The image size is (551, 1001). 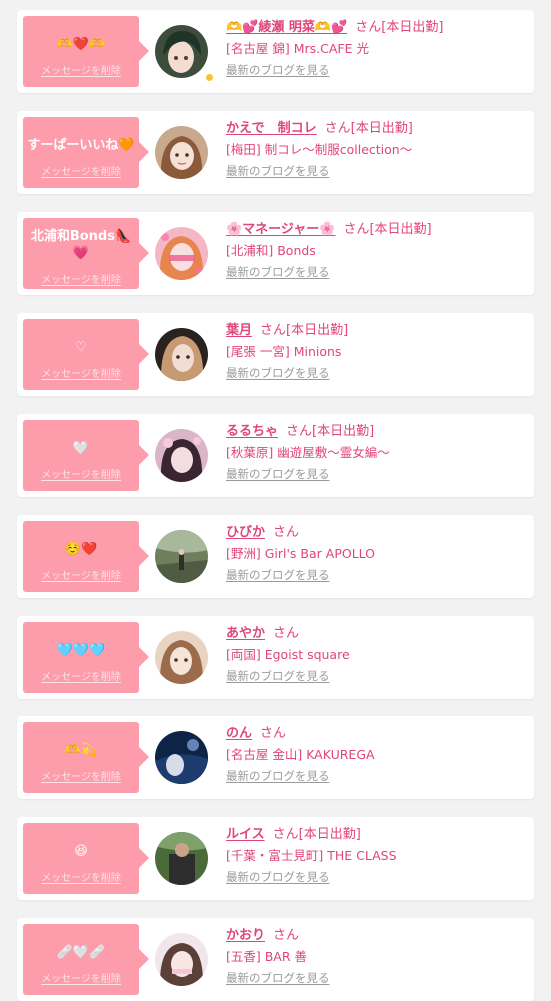 What do you see at coordinates (319, 149) in the screenshot?
I see `shop-info: [梅田] 制コレ〜制服collection〜` at bounding box center [319, 149].